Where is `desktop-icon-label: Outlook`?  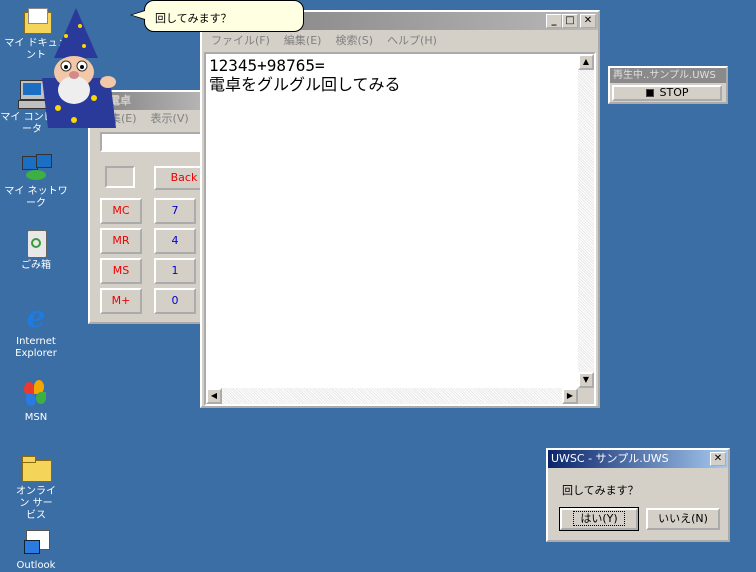
desktop-icon-label: Outlook is located at coordinates (36, 565).